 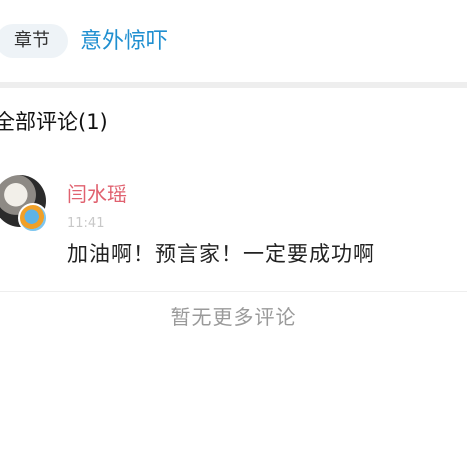 What do you see at coordinates (34, 41) in the screenshot?
I see `chapter-tag: 章节` at bounding box center [34, 41].